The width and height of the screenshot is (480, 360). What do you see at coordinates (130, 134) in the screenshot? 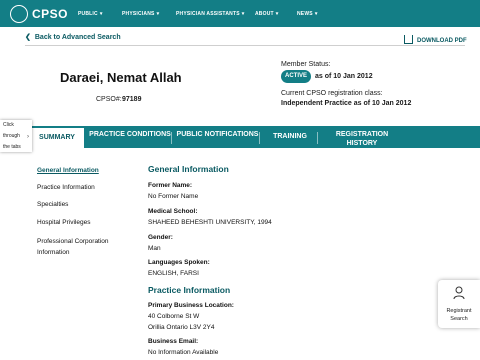
I see `tab-label: PRACTICE CONDITIONS` at bounding box center [130, 134].